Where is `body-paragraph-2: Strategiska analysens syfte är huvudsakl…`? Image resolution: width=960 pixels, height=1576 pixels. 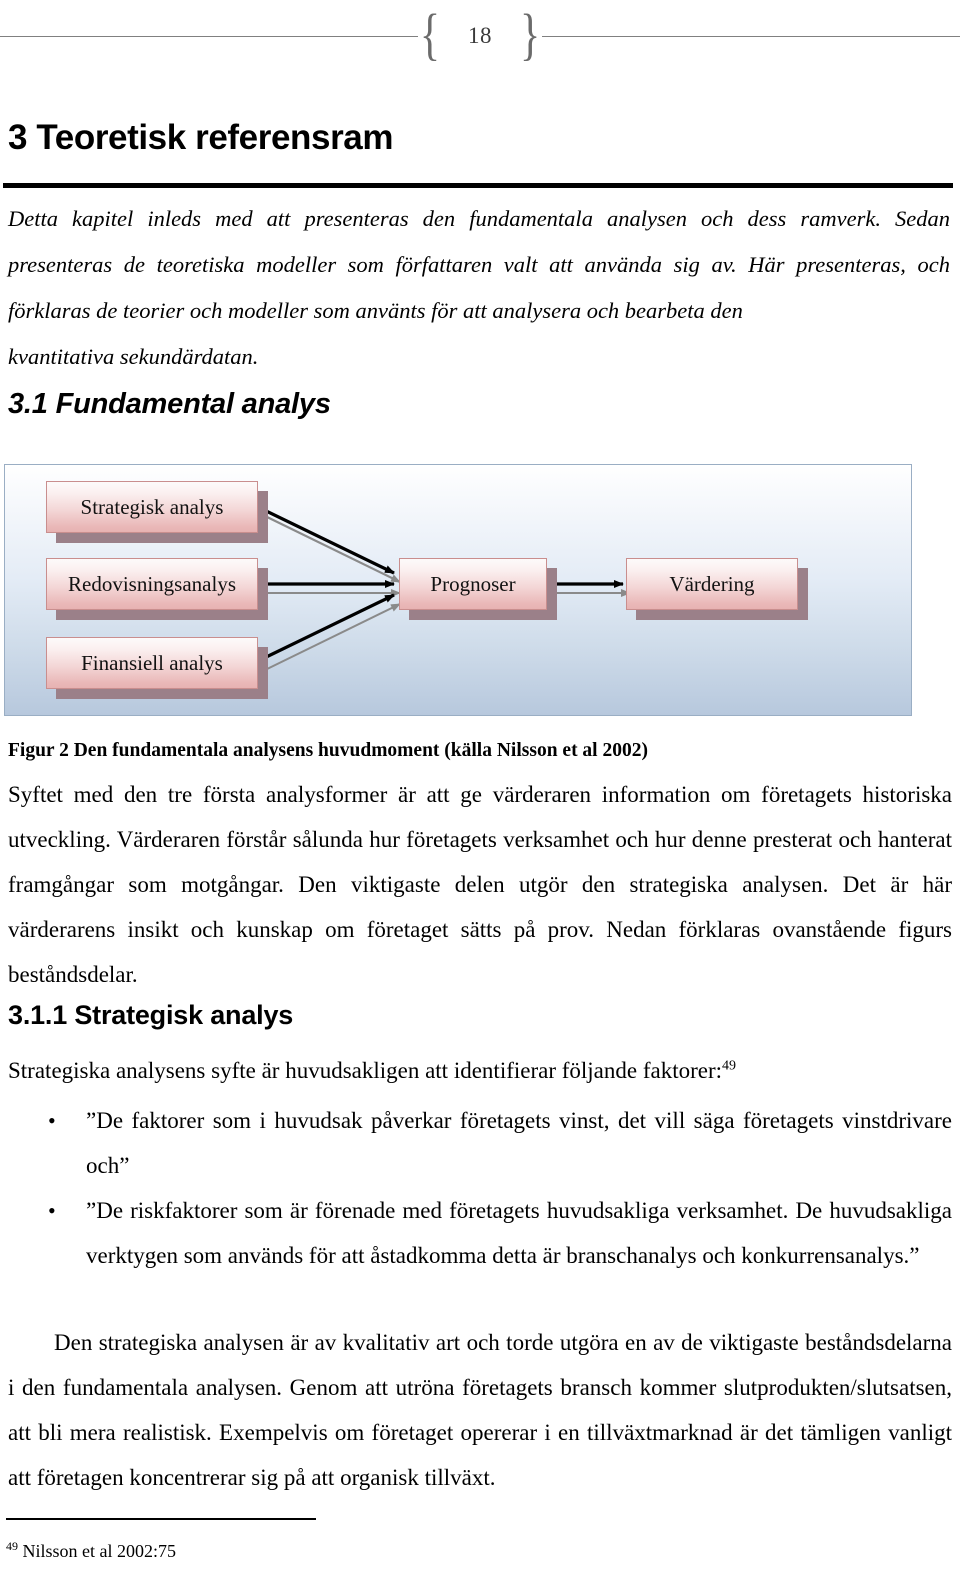 body-paragraph-2: Strategiska analysens syfte är huvudsakl… is located at coordinates (480, 1070).